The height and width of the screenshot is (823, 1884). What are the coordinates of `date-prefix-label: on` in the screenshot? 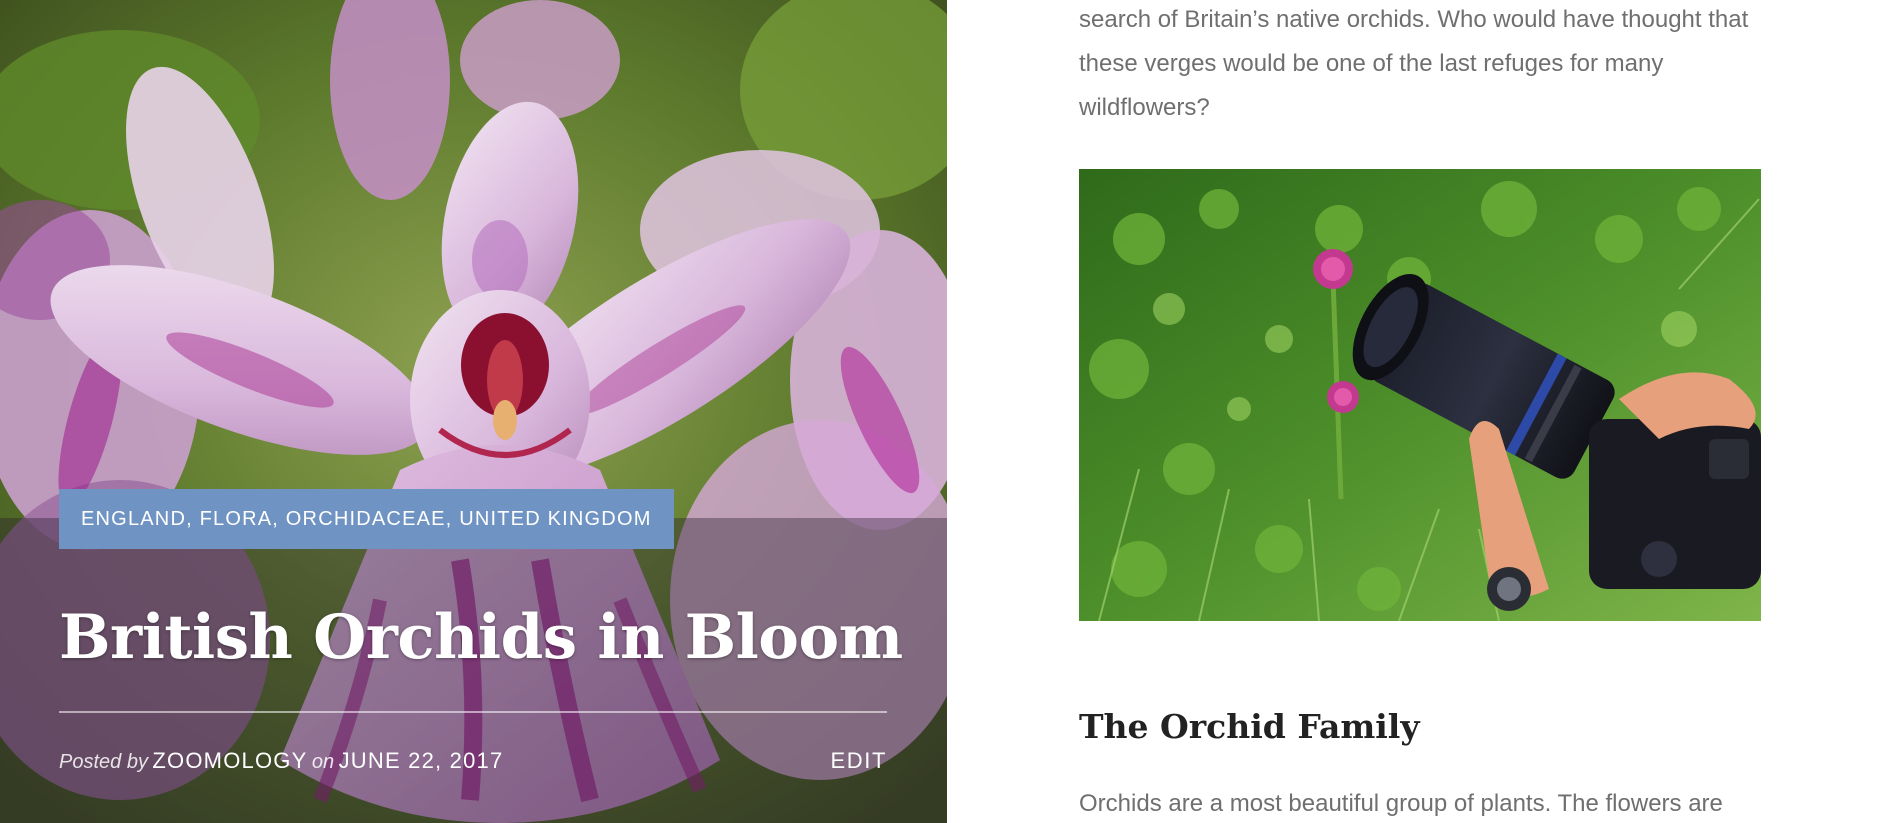 It's located at (323, 762).